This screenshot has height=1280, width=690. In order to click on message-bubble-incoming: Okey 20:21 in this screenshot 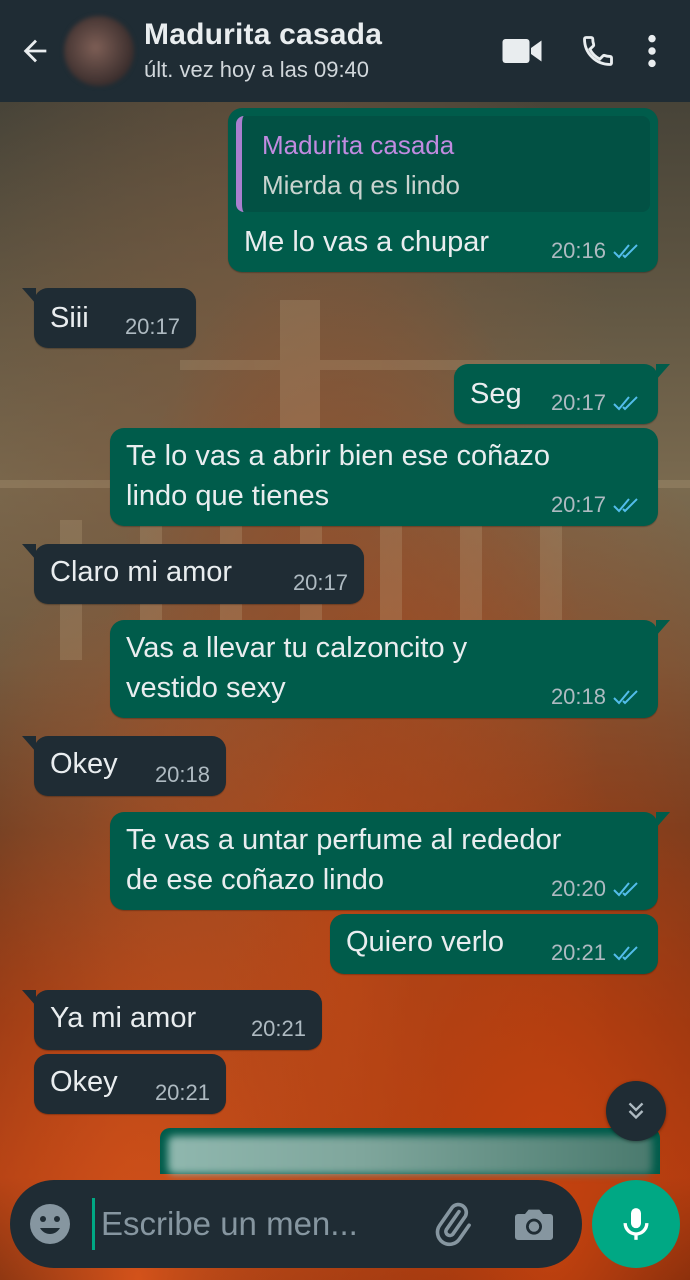, I will do `click(130, 1084)`.